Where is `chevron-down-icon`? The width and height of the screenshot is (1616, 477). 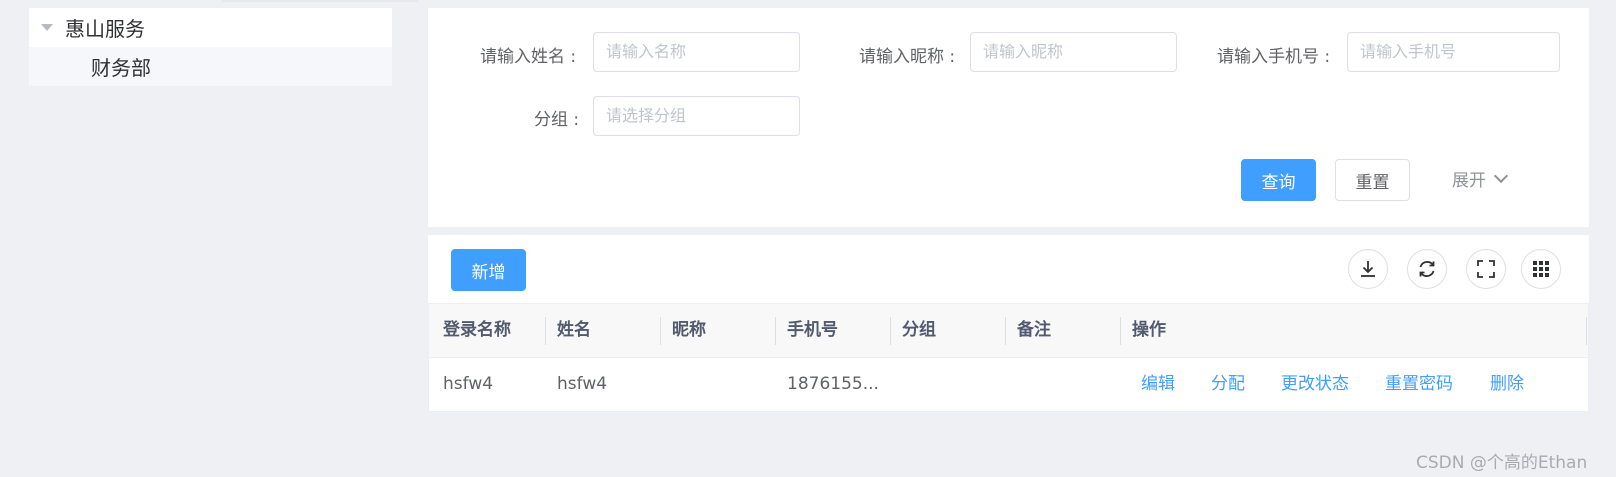 chevron-down-icon is located at coordinates (1501, 176).